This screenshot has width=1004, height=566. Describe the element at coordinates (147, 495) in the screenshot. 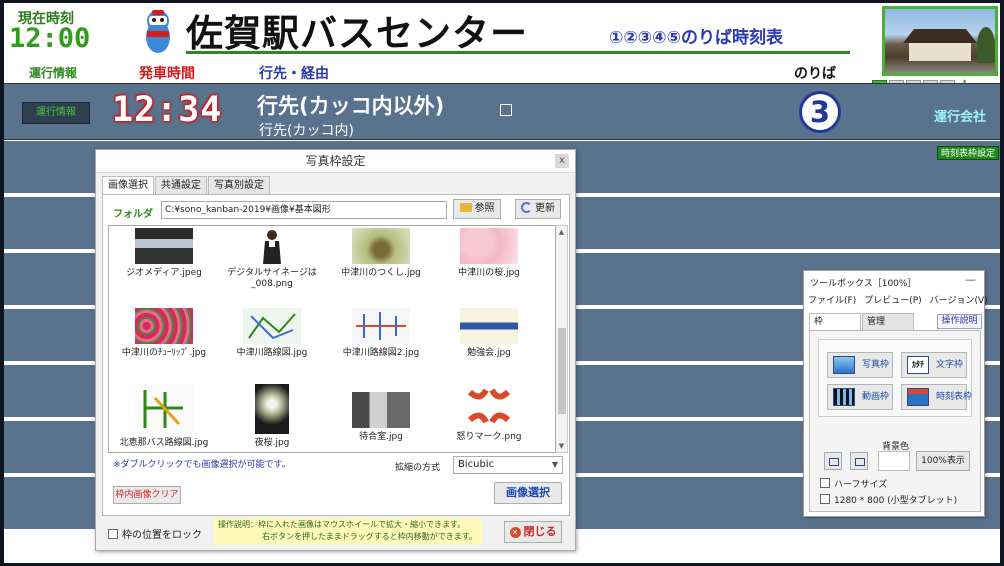

I see `clear-frame-image-button: 枠内画像クリア` at that location.